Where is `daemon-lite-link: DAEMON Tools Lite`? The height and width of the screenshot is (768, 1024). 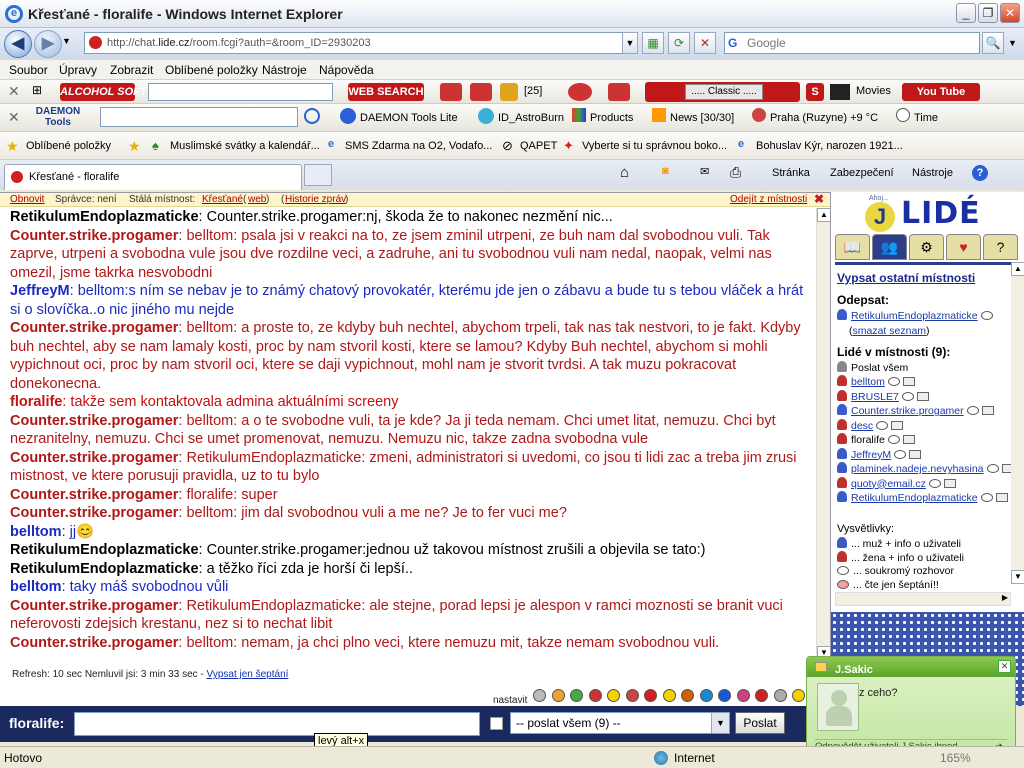
daemon-lite-link: DAEMON Tools Lite is located at coordinates (409, 118).